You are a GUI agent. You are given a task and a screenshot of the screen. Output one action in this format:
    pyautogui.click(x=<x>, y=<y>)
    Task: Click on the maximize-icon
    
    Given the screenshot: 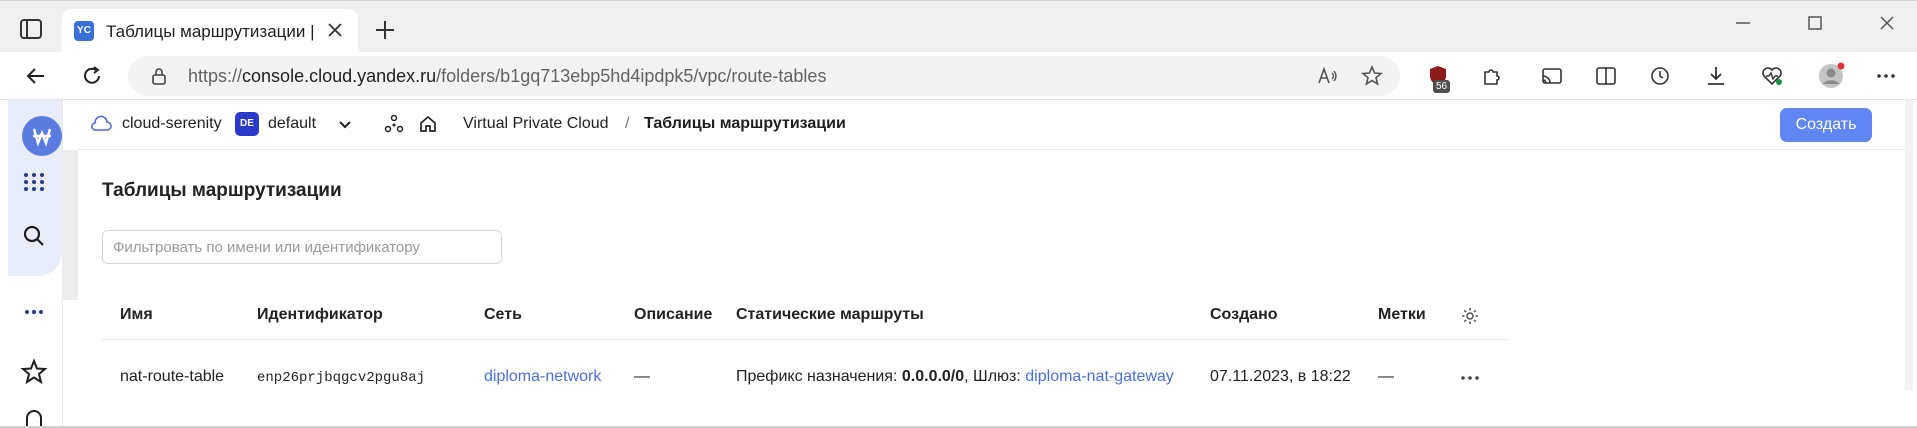 What is the action you would take?
    pyautogui.click(x=1815, y=23)
    